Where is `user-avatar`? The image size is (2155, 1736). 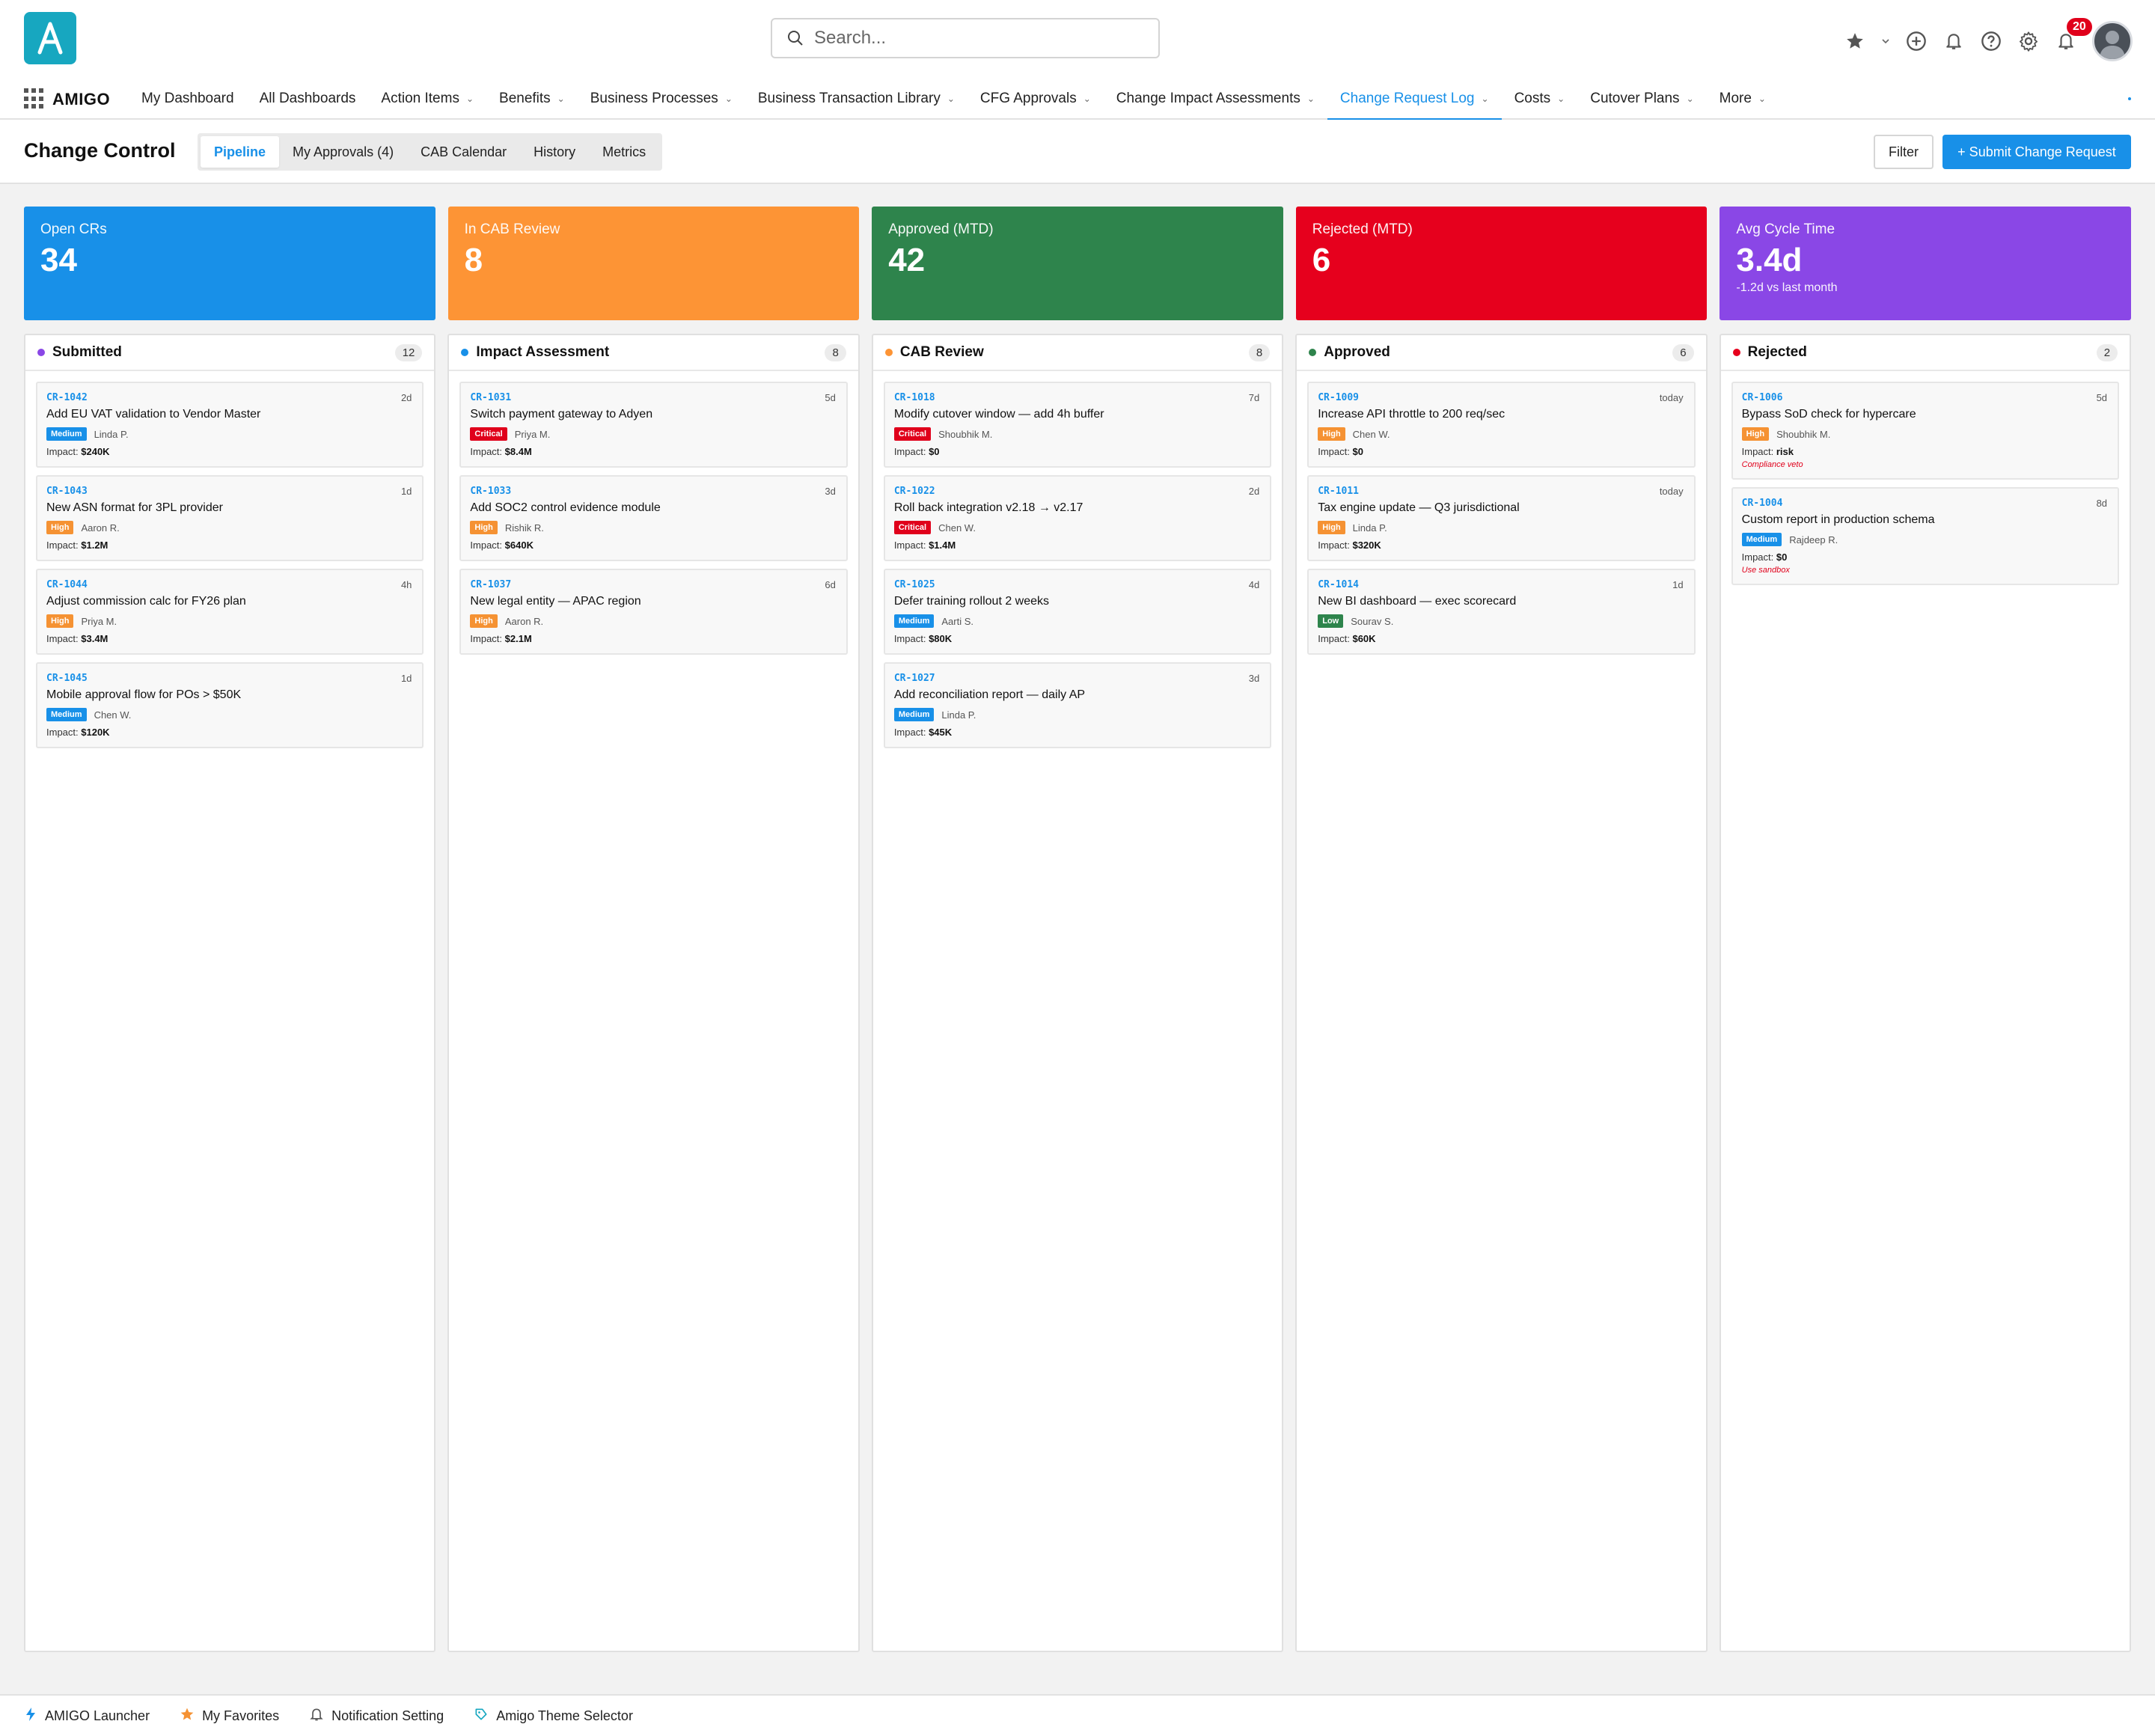
user-avatar is located at coordinates (2112, 41).